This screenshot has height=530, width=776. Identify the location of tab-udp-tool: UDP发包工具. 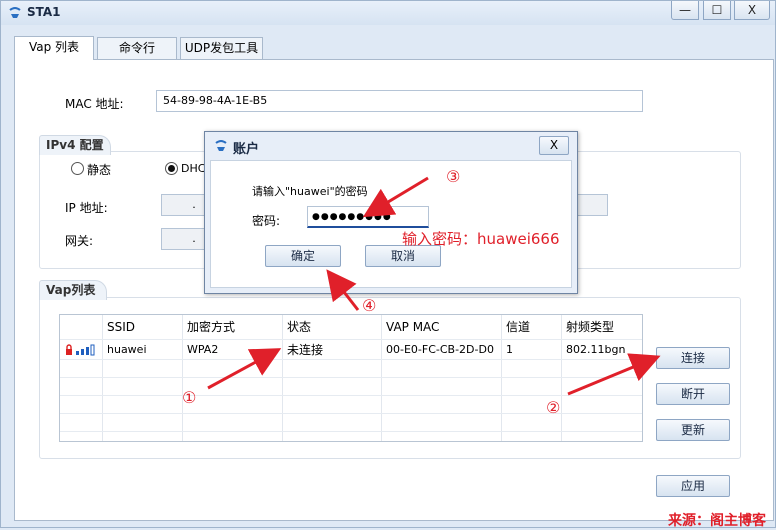
(221, 48).